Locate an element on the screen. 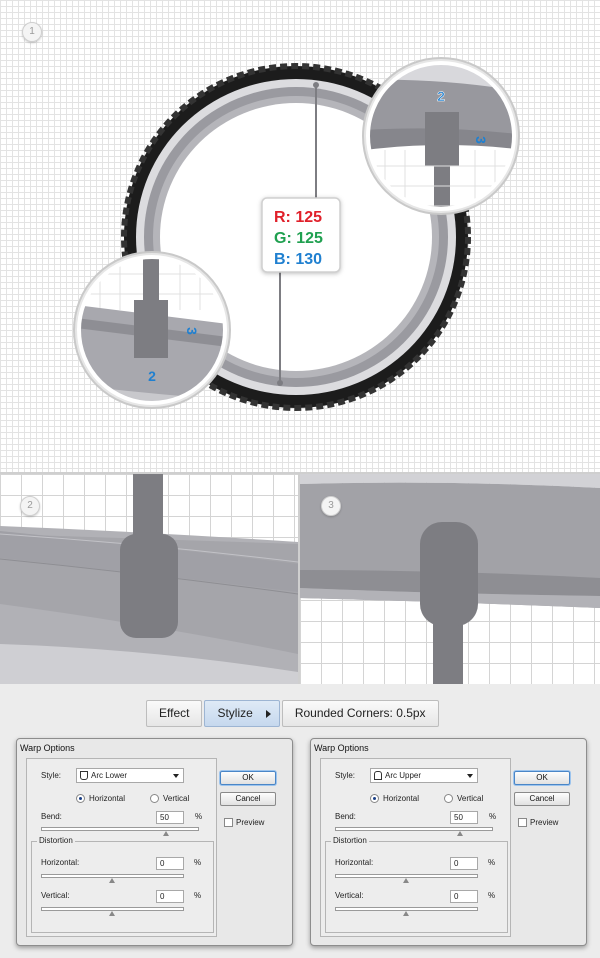 This screenshot has width=600, height=958. style-select: Arc Upper is located at coordinates (424, 775).